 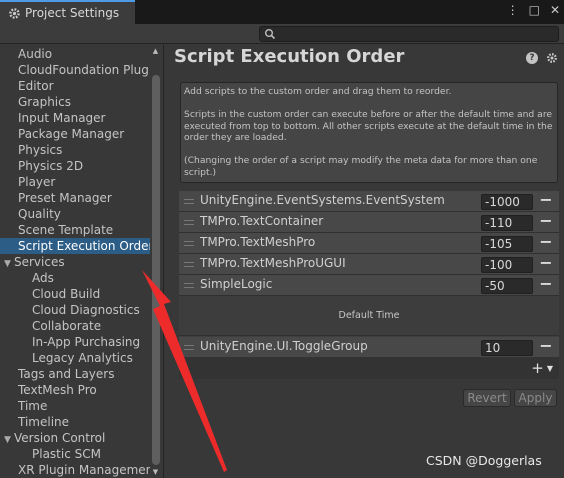 What do you see at coordinates (75, 278) in the screenshot?
I see `sidebar-item: Ads` at bounding box center [75, 278].